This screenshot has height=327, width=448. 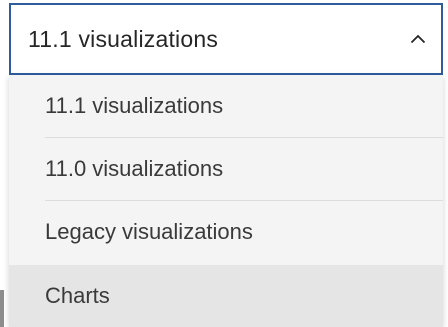 What do you see at coordinates (134, 168) in the screenshot?
I see `option-label: 11.0 visualizations` at bounding box center [134, 168].